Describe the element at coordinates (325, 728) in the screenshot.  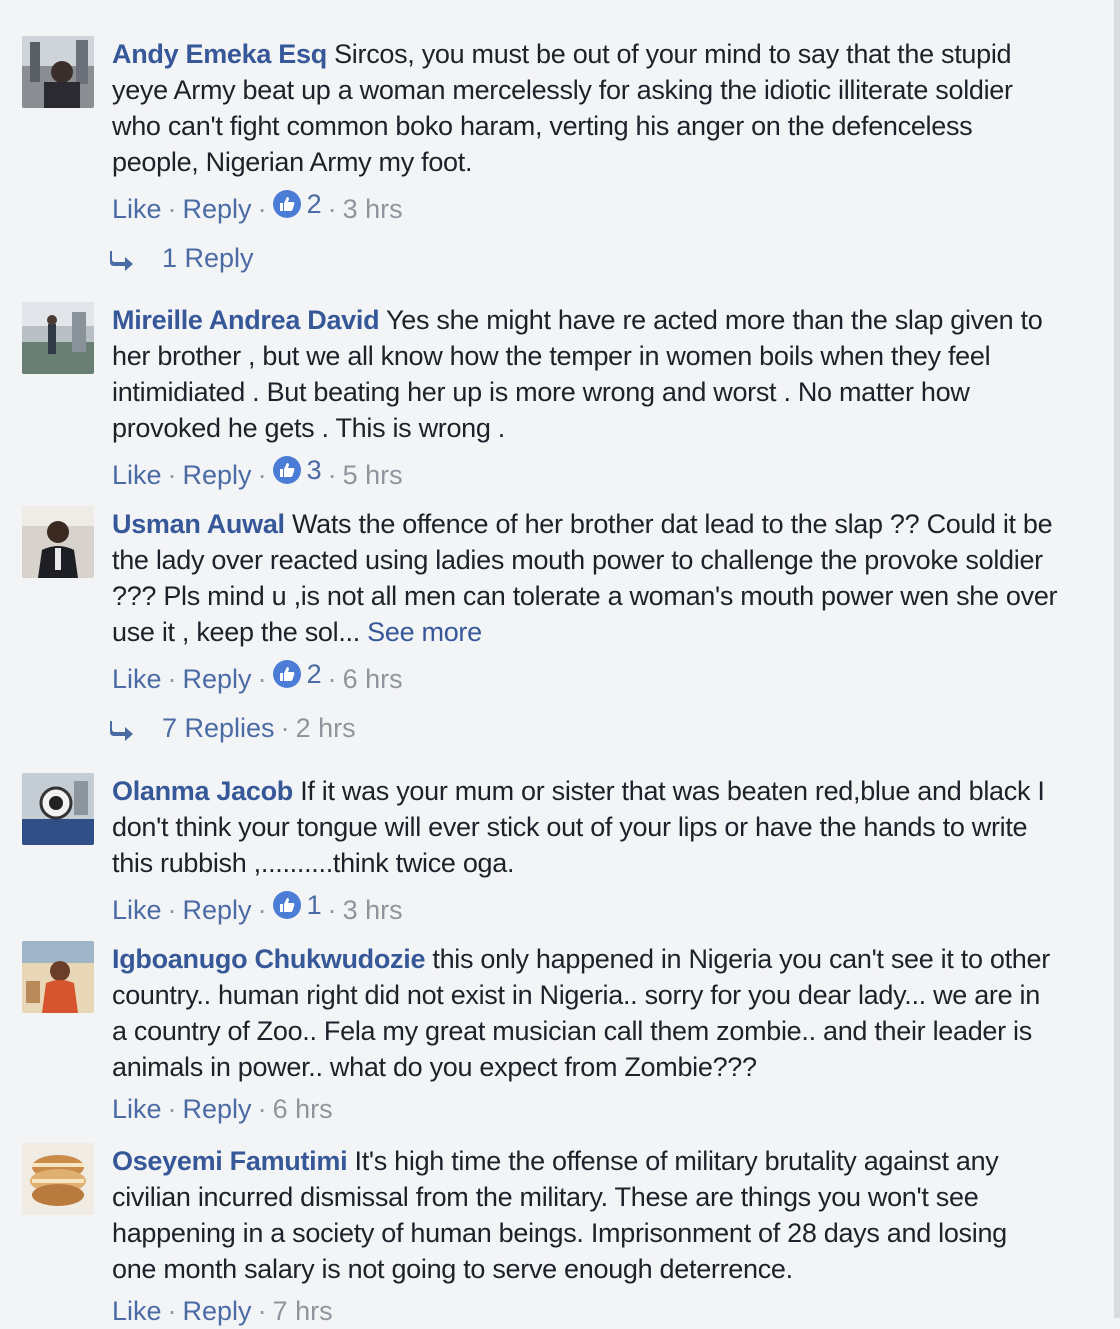
I see `replies-time: 2 hrs` at that location.